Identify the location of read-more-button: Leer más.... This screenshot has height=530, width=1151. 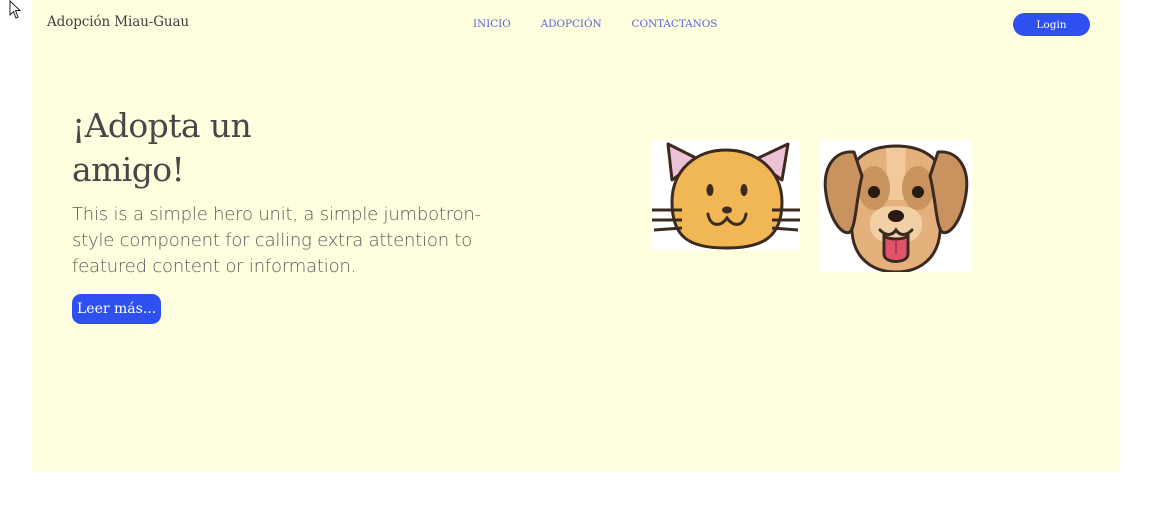
(117, 309).